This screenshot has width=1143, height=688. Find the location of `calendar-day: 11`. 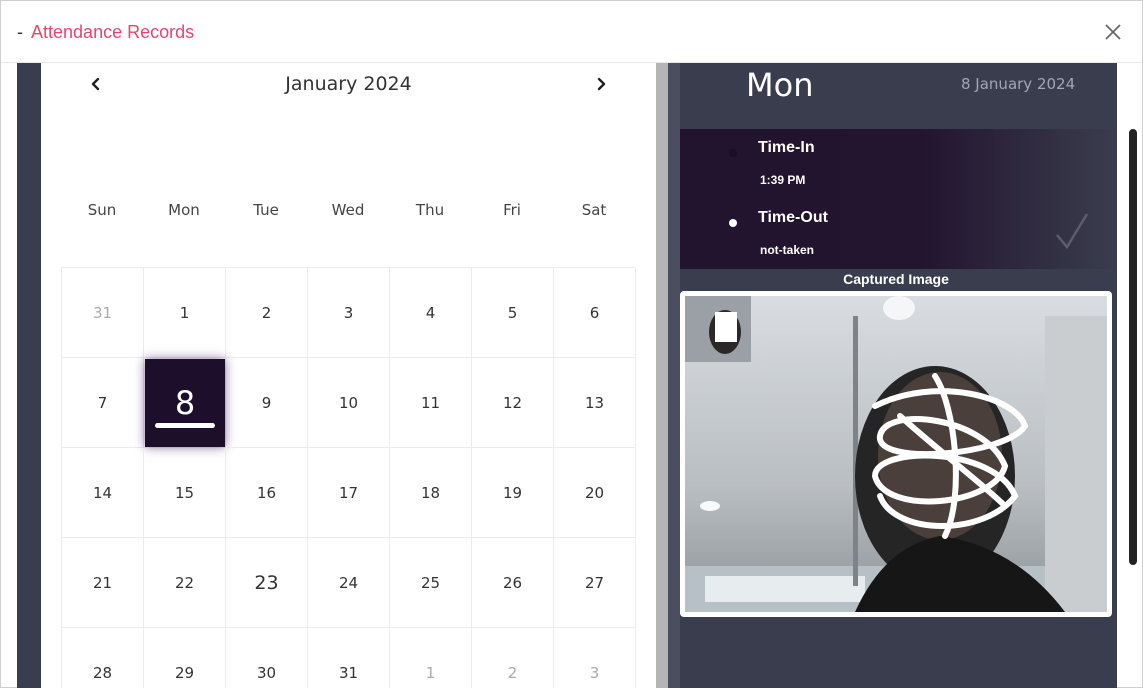

calendar-day: 11 is located at coordinates (431, 403).